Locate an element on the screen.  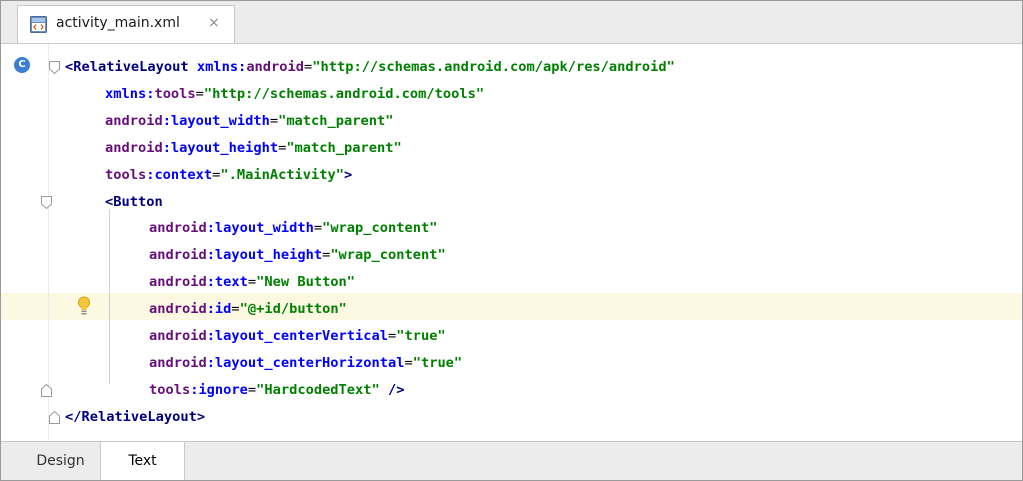
code-line: </RelativeLayout> is located at coordinates (135, 417).